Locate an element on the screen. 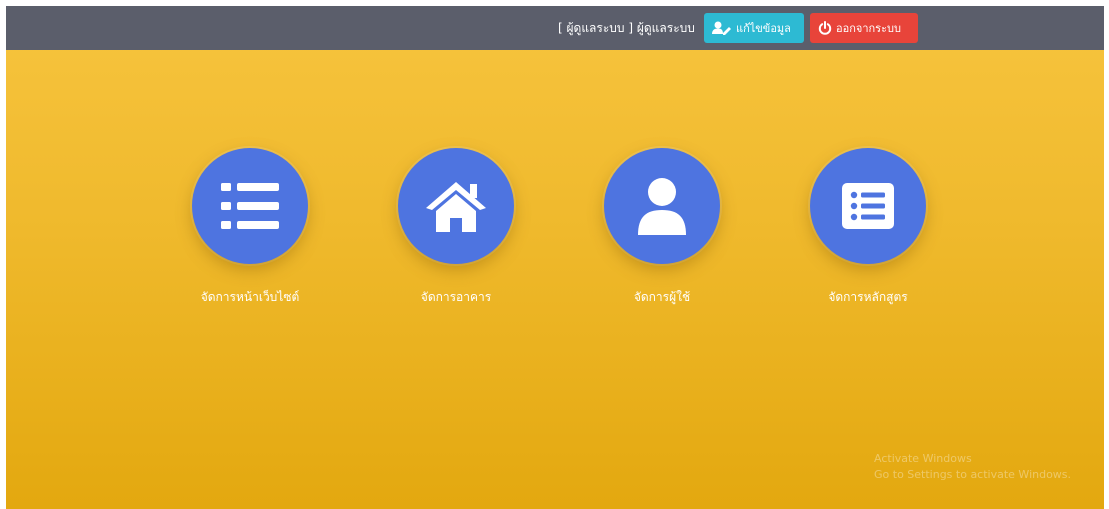  logout-label: ออกจากระบบ is located at coordinates (868, 28).